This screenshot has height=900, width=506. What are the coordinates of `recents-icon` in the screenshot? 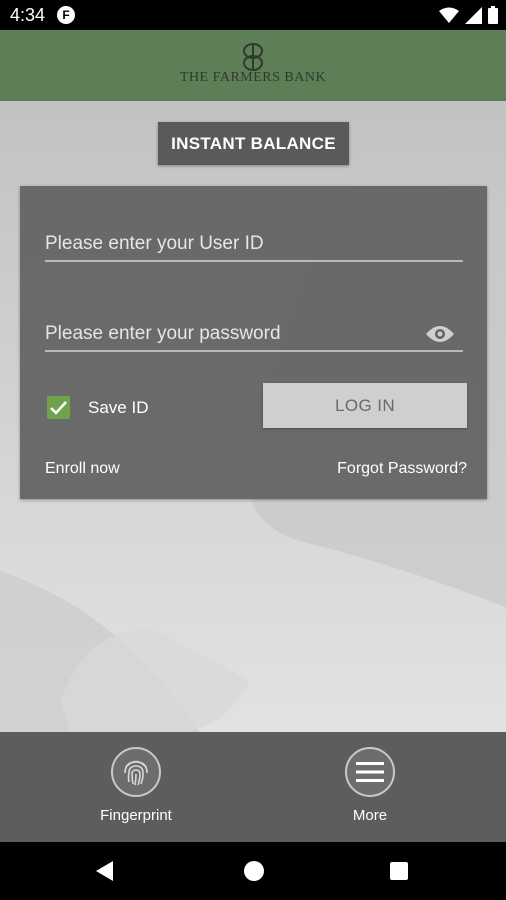 It's located at (399, 871).